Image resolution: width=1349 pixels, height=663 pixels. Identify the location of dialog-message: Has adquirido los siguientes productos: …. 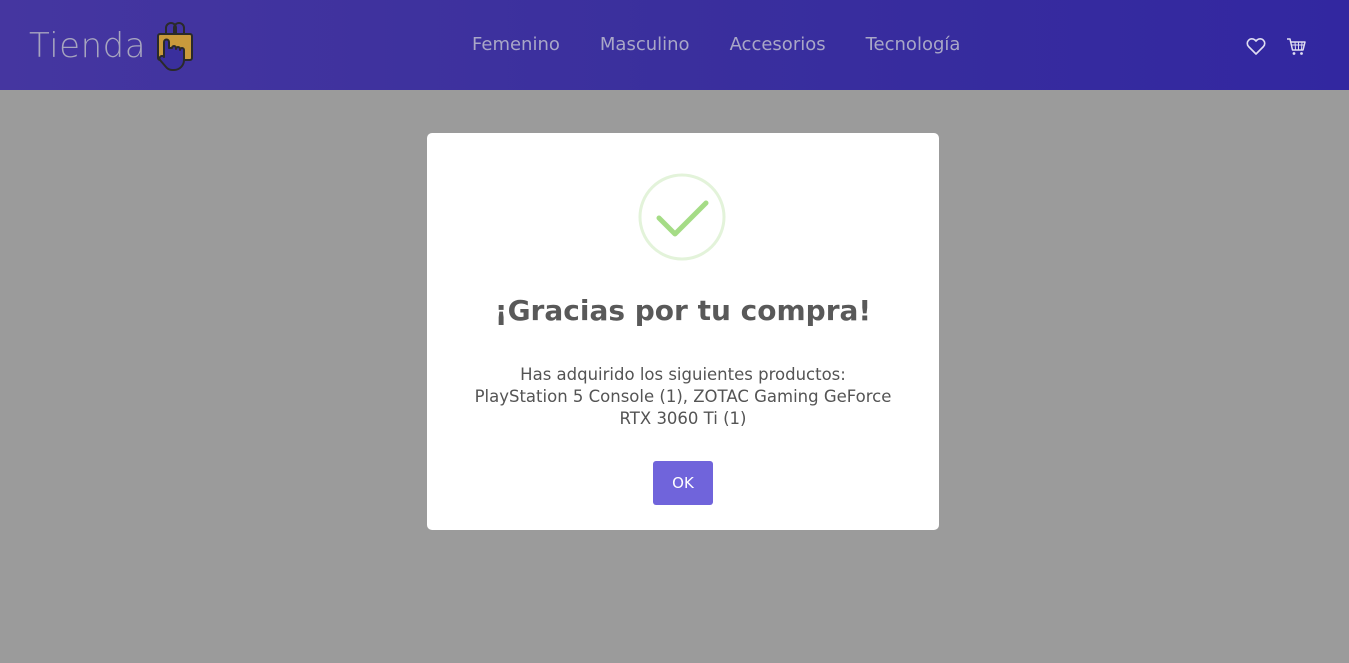
(683, 397).